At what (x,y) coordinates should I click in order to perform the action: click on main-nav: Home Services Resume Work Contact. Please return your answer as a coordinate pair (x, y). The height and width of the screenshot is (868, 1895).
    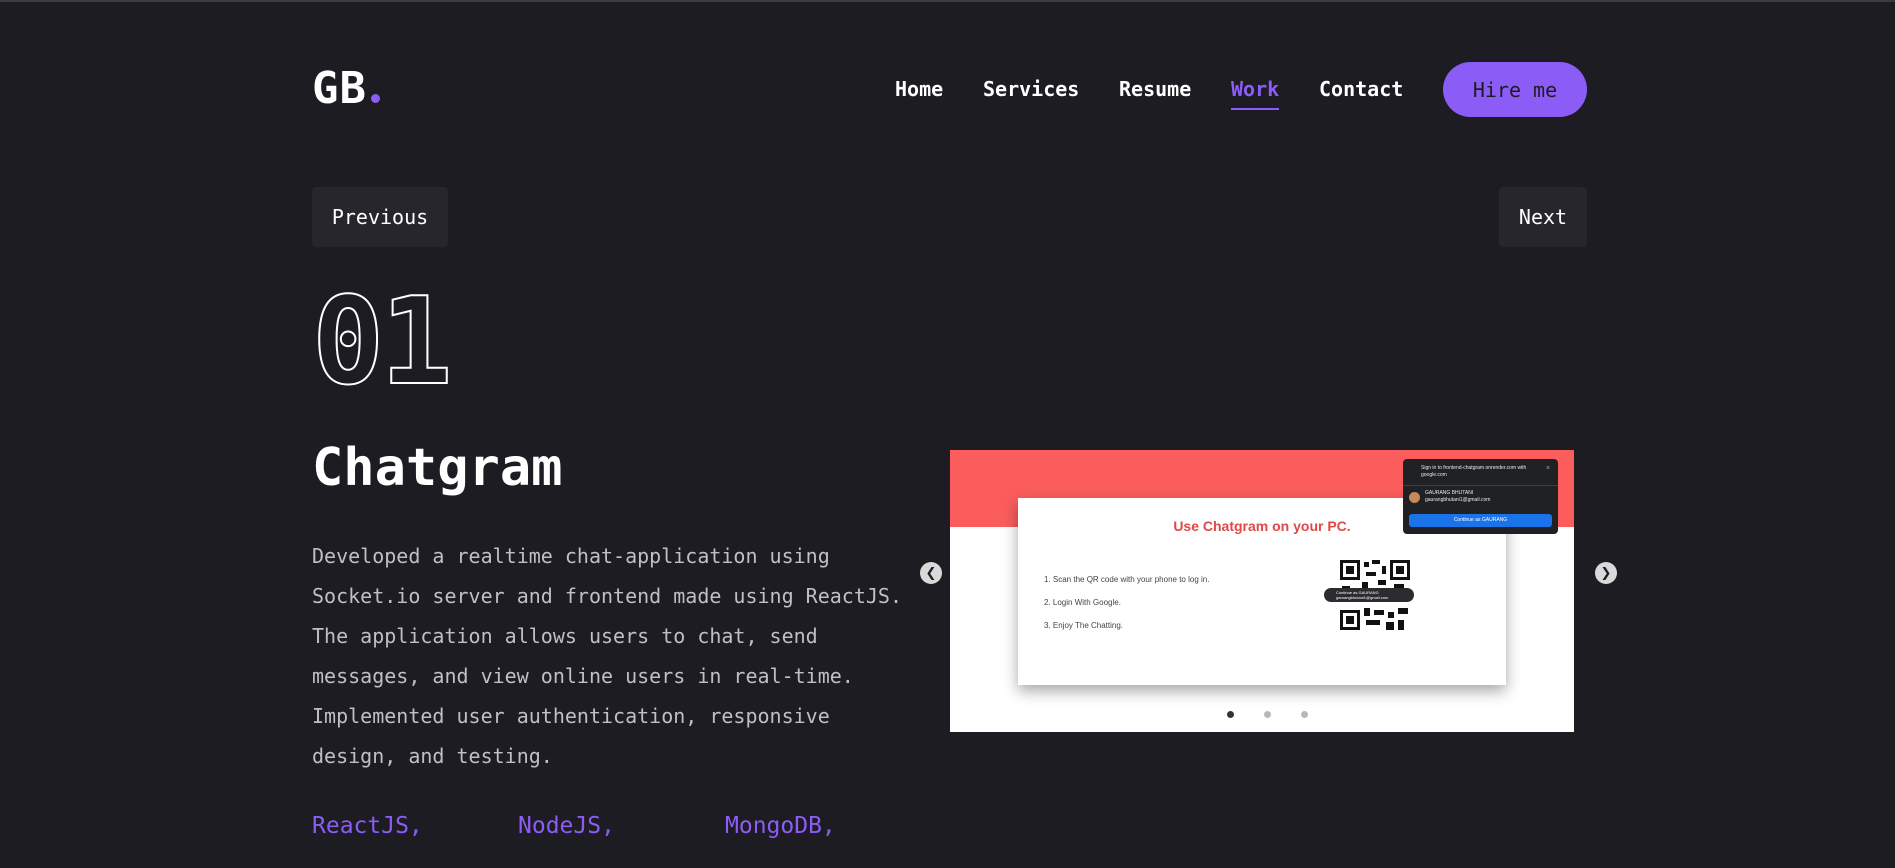
    Looking at the image, I should click on (947, 92).